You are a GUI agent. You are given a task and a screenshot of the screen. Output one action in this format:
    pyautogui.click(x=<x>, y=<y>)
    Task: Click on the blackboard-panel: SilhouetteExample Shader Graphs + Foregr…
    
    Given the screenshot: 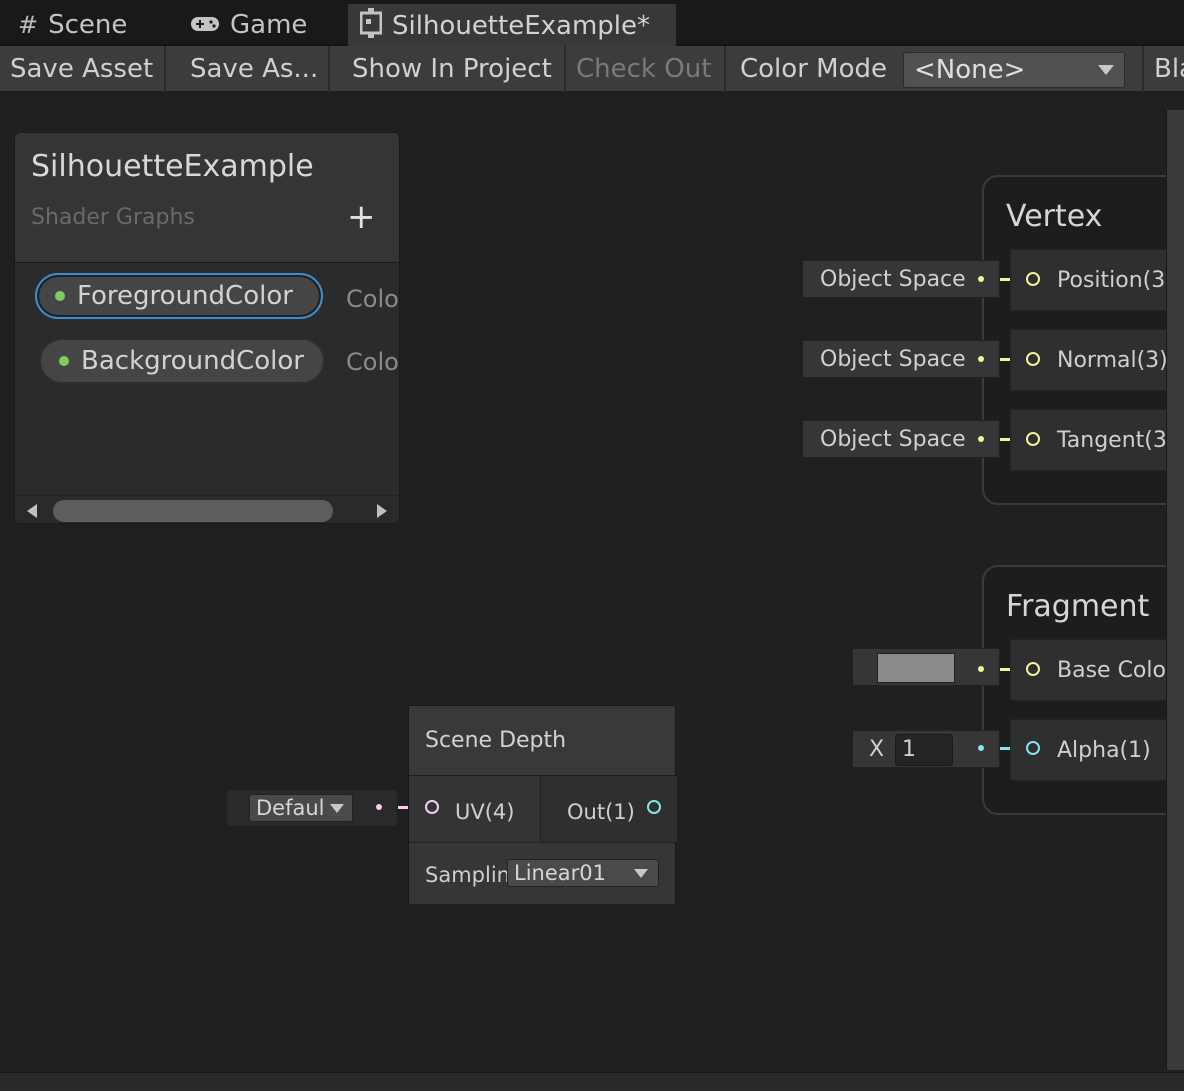 What is the action you would take?
    pyautogui.click(x=207, y=328)
    